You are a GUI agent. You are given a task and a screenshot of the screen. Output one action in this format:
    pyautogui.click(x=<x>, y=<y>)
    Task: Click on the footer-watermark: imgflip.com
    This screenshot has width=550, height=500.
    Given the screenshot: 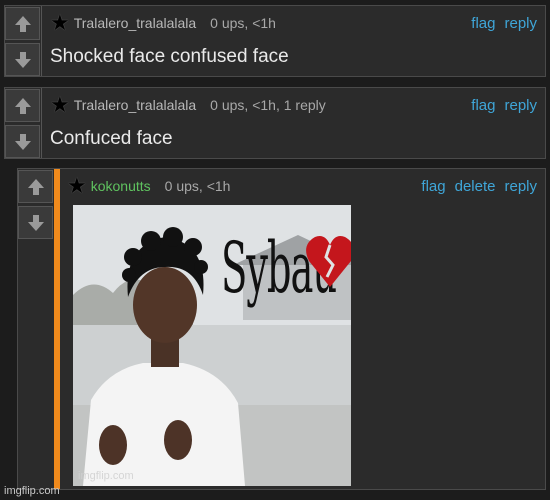 What is the action you would take?
    pyautogui.click(x=32, y=491)
    